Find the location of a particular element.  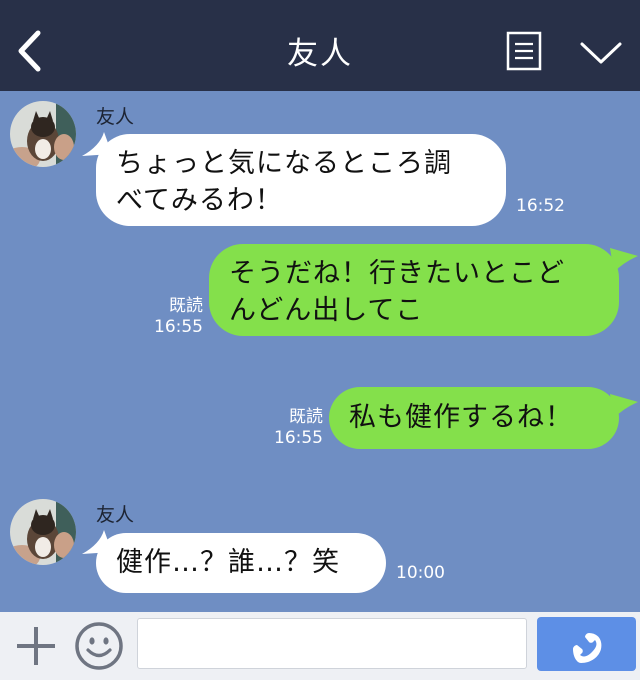

add-attachment-button is located at coordinates (36, 646).